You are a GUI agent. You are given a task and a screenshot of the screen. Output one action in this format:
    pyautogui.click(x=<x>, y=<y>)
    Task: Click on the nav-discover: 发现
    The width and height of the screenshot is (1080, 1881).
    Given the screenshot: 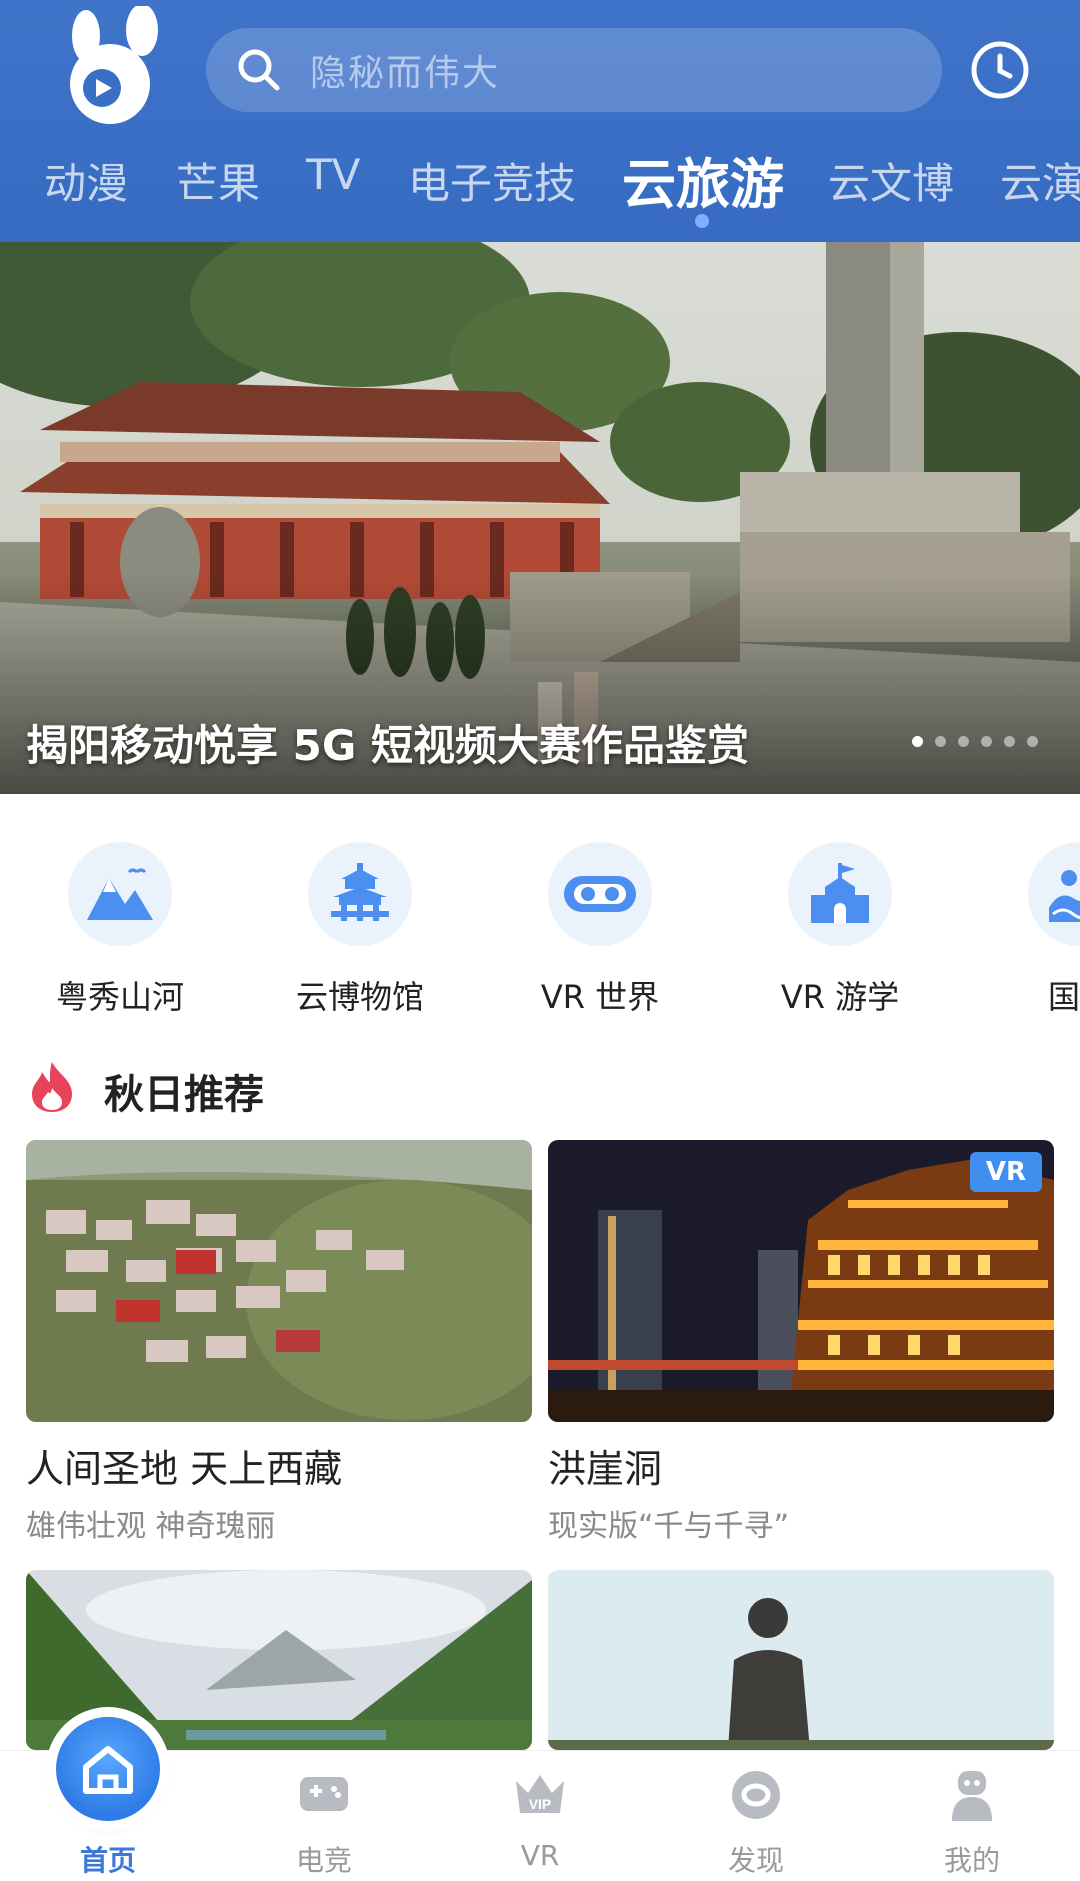 What is the action you would take?
    pyautogui.click(x=756, y=1816)
    